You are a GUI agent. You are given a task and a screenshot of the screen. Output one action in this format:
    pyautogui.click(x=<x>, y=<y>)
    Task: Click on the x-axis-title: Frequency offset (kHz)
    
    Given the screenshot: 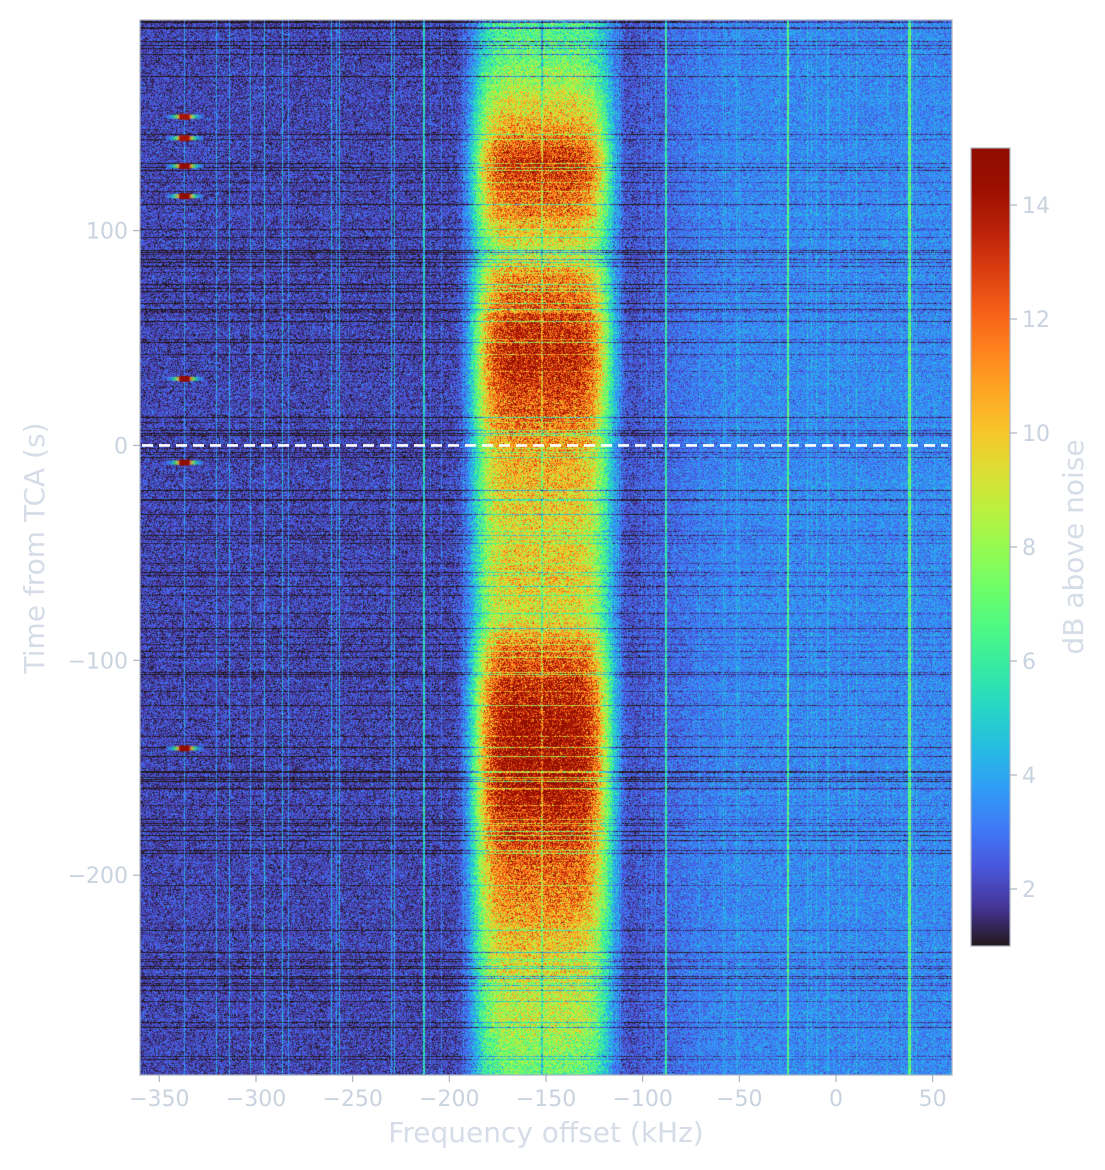 What is the action you would take?
    pyautogui.click(x=545, y=1132)
    